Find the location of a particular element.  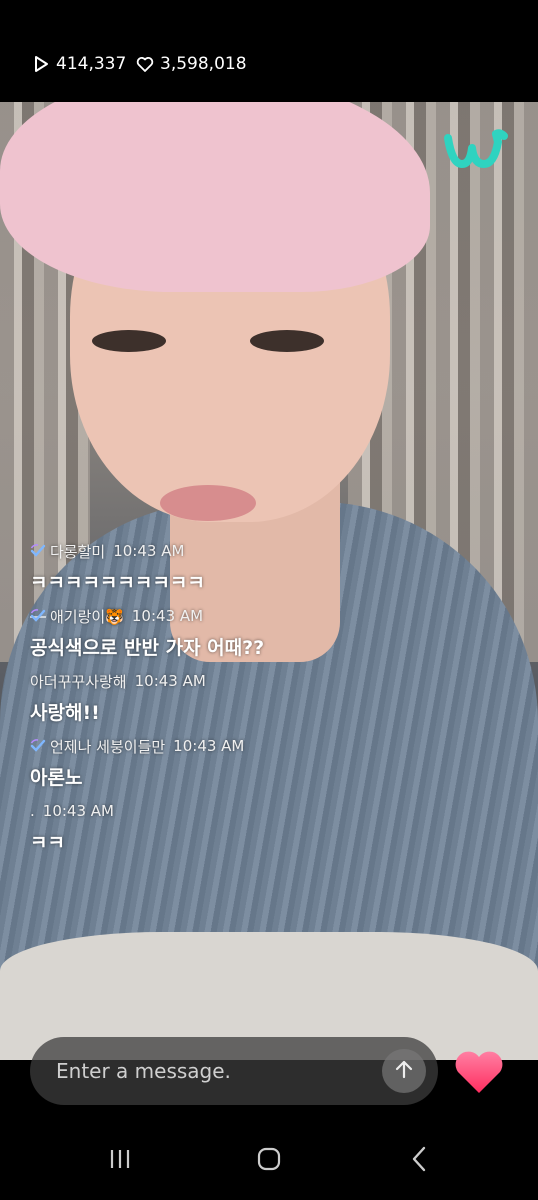

like-count: 3,598,018 is located at coordinates (191, 64).